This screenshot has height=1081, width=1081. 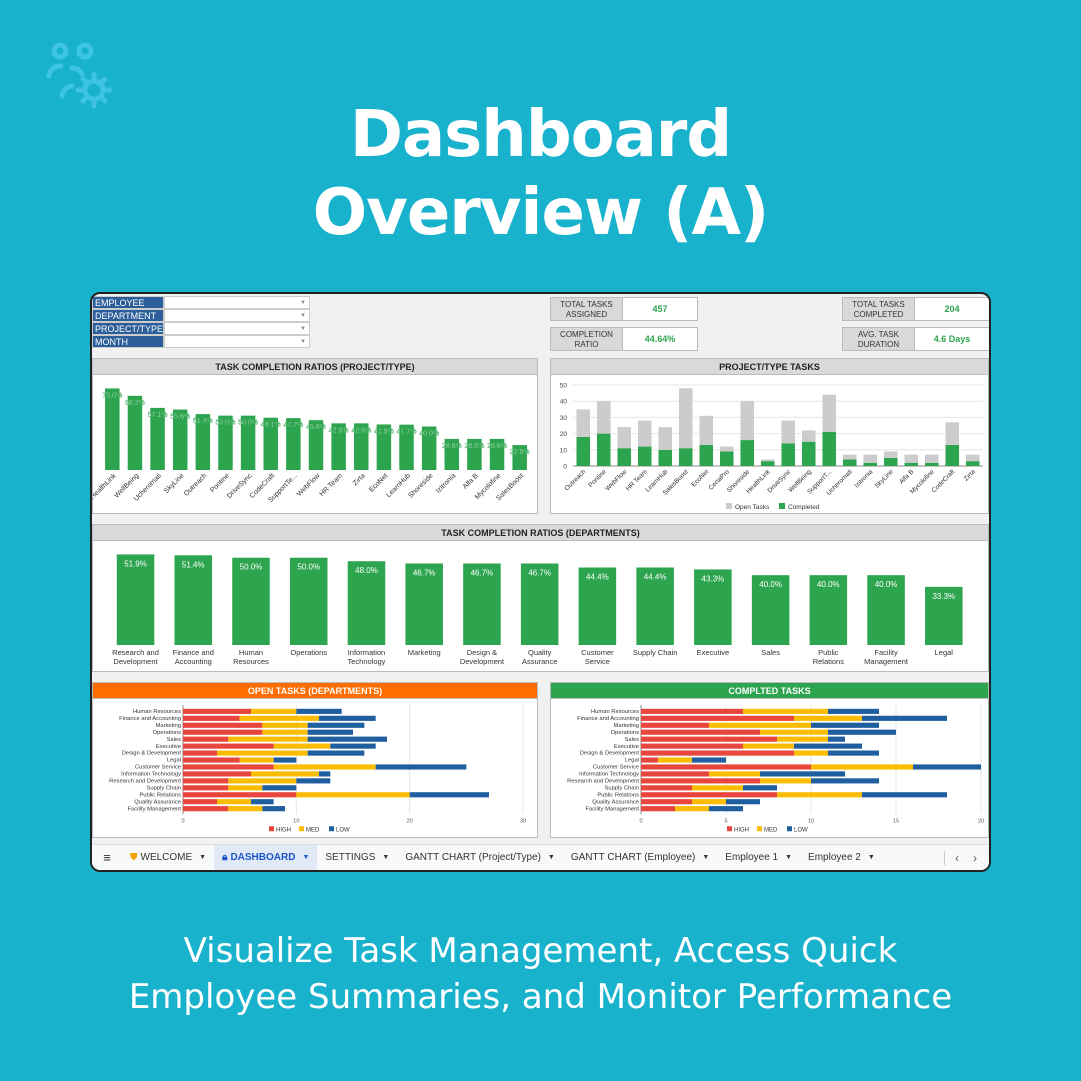 What do you see at coordinates (801, 830) in the screenshot?
I see `legend-label: LOW` at bounding box center [801, 830].